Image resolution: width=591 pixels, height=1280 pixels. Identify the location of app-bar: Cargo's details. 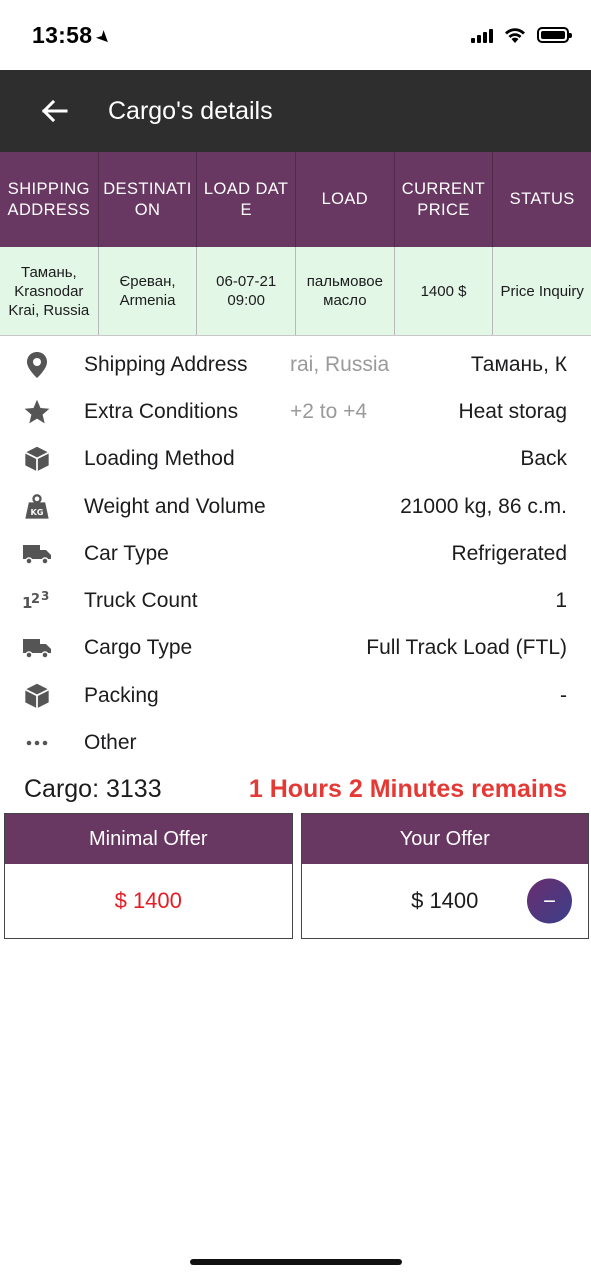
(295, 111).